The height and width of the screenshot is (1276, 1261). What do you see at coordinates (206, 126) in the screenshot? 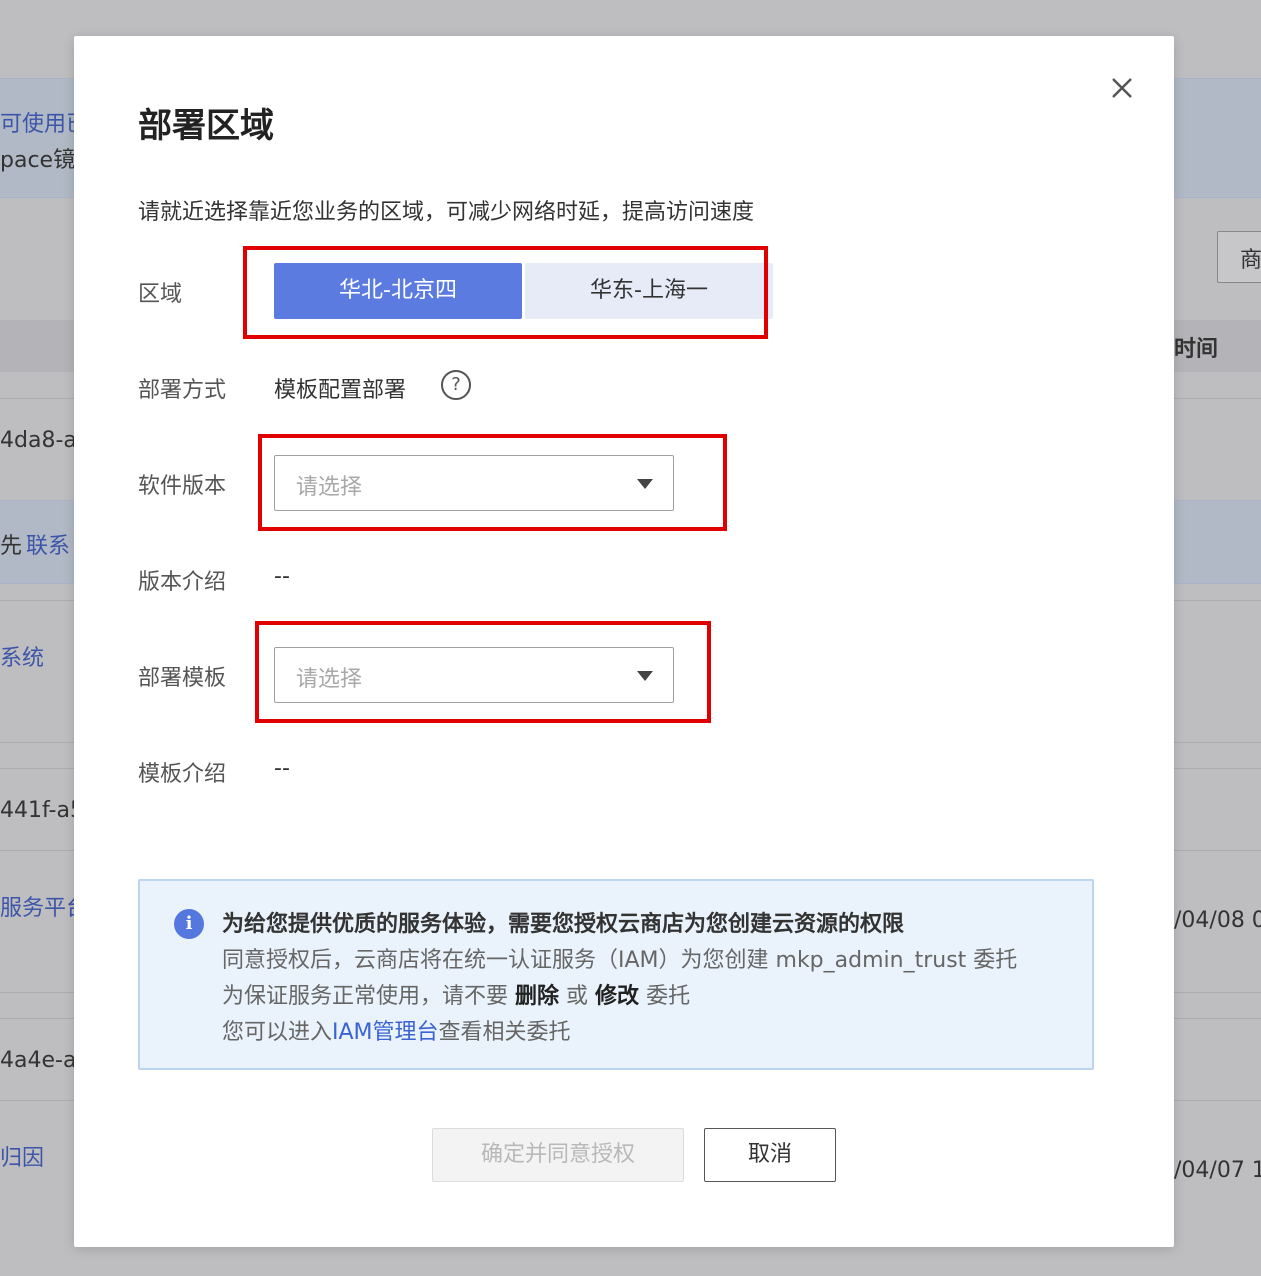
I see `dialog-title: 部署区域` at bounding box center [206, 126].